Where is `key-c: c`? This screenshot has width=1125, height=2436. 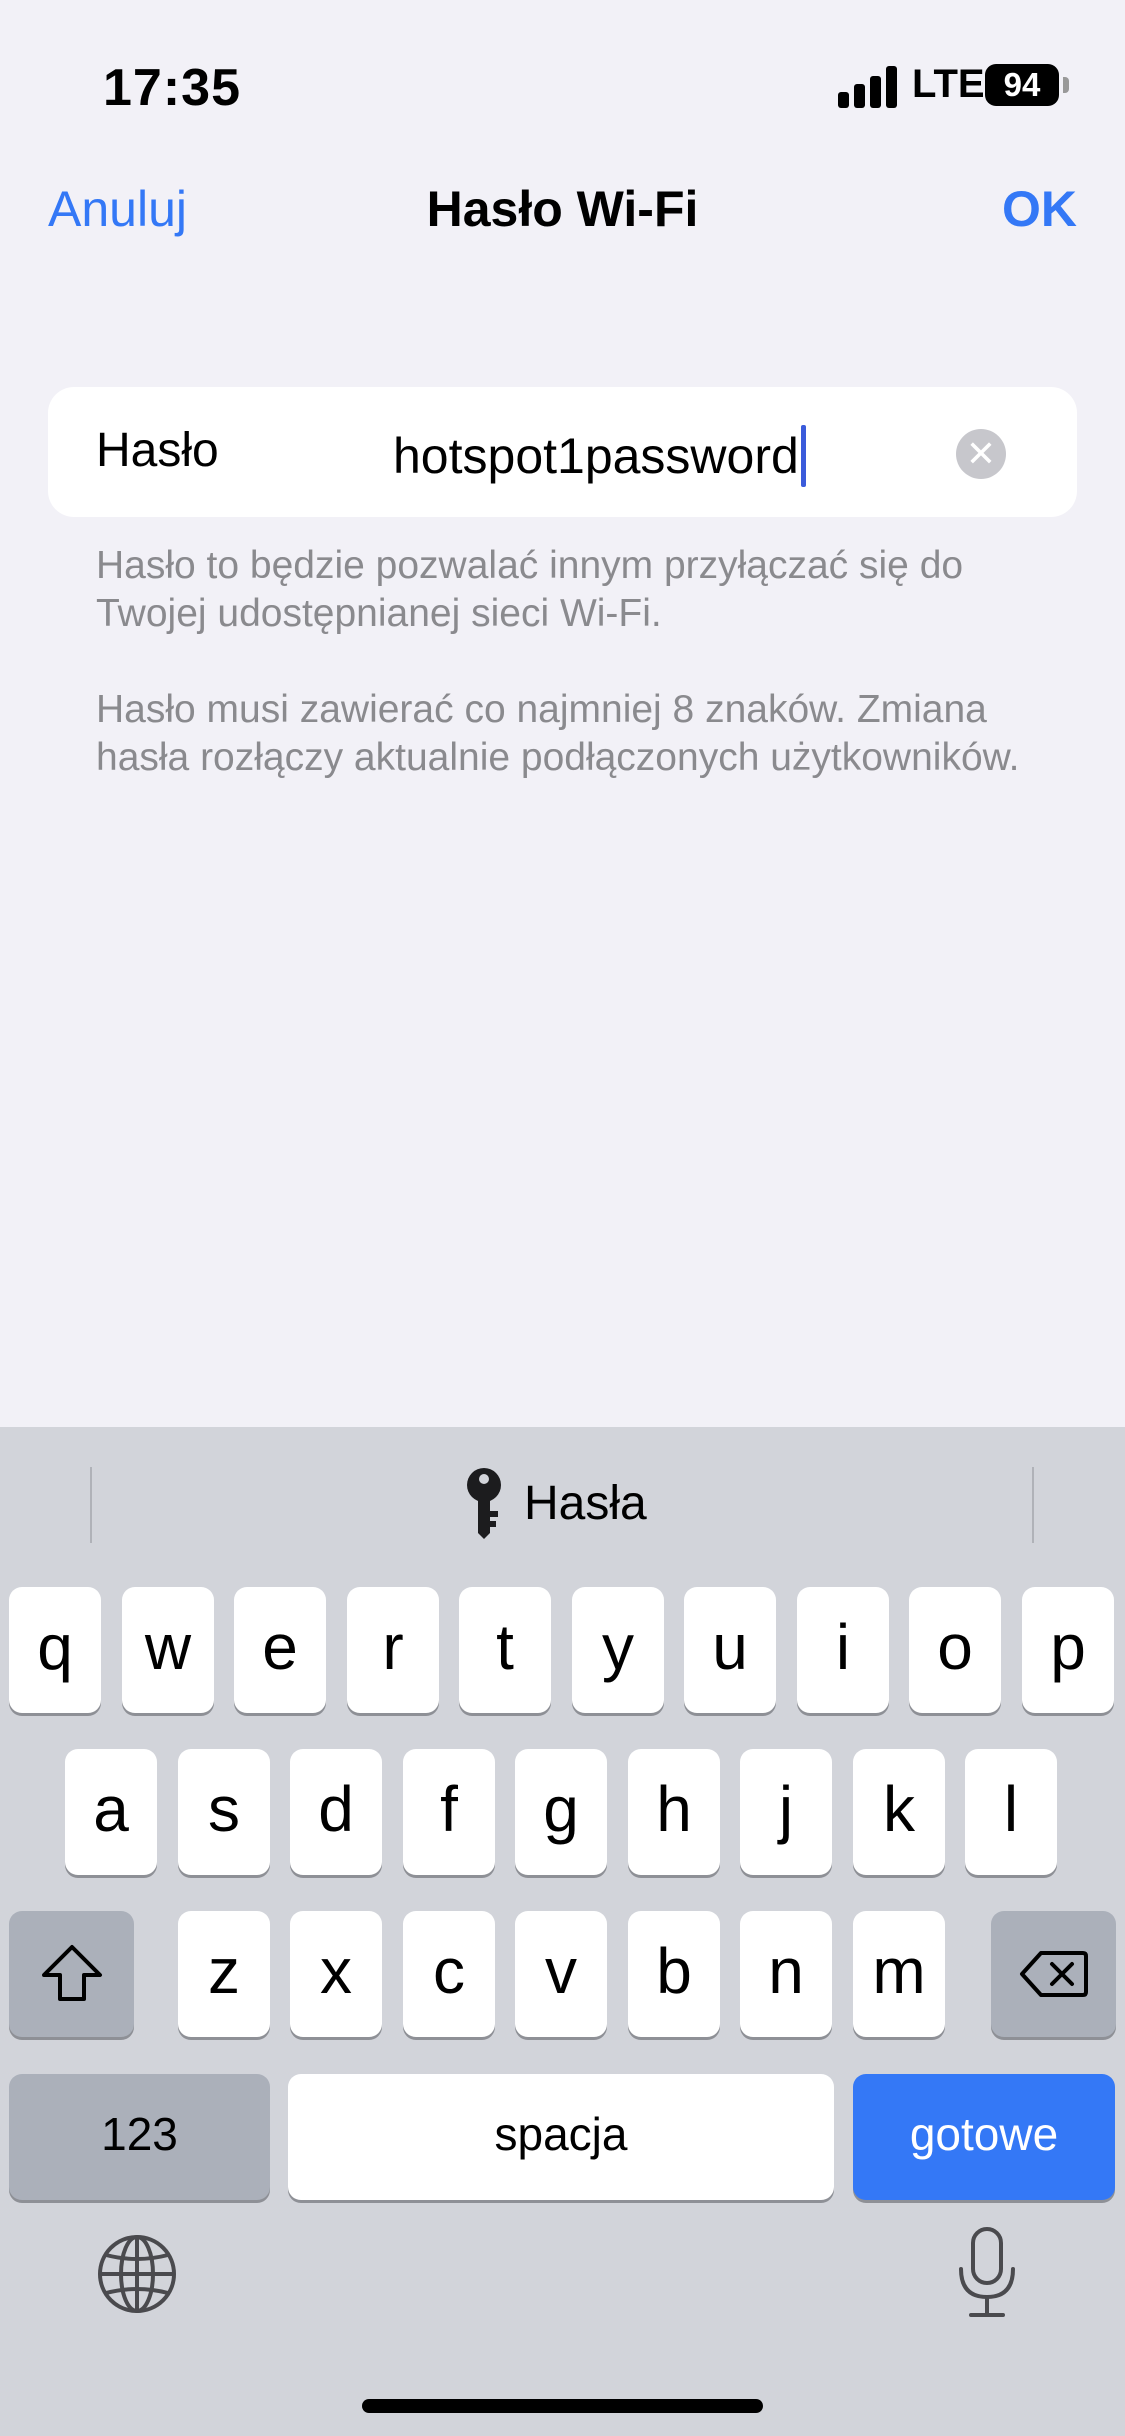
key-c: c is located at coordinates (449, 1974).